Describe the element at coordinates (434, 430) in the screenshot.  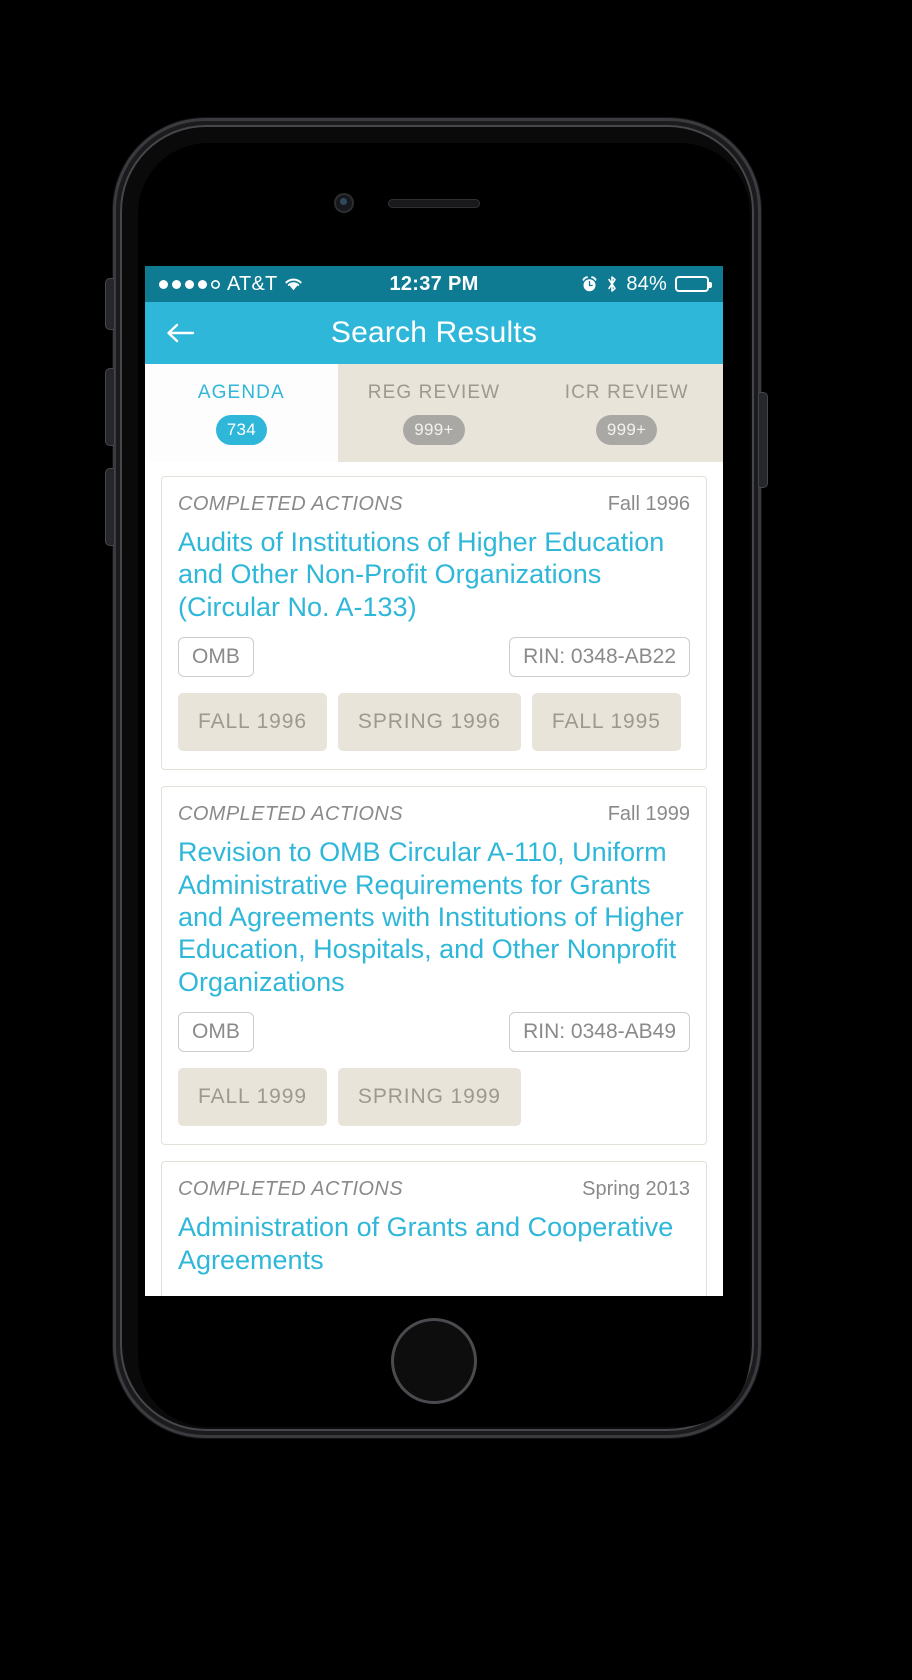
I see `tab-reg-review-badge: 999+` at that location.